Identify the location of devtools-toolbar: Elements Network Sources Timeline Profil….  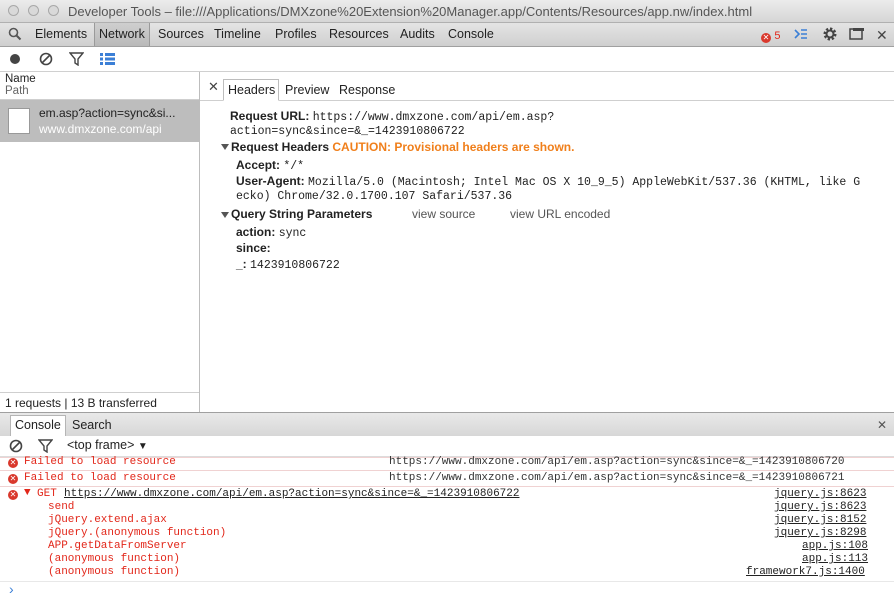
(447, 35).